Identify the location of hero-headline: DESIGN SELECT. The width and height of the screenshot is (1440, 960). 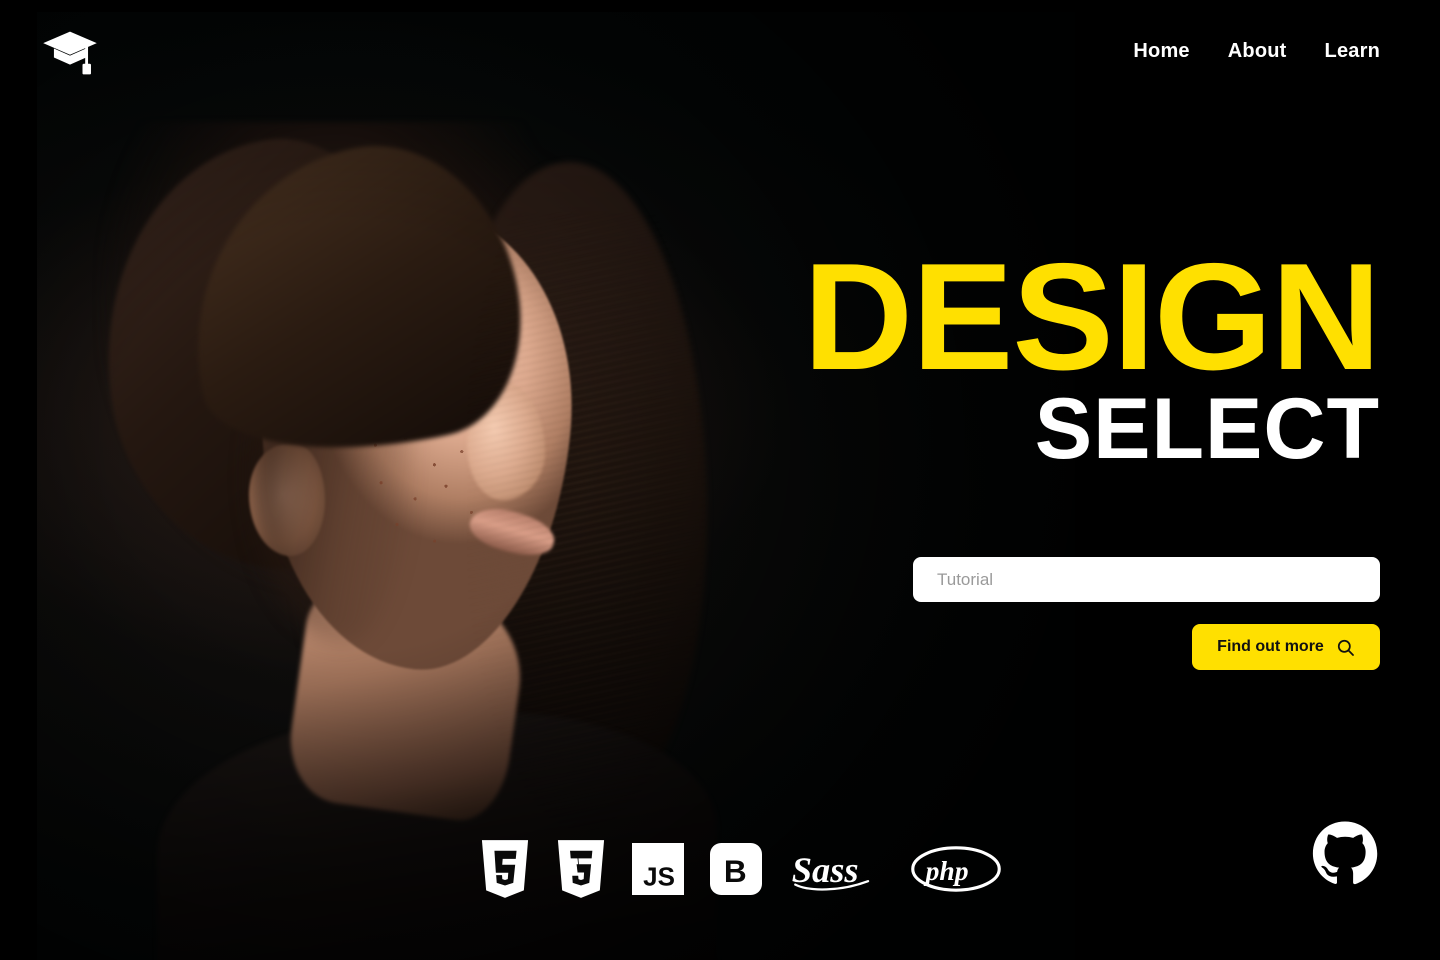
(1020, 351).